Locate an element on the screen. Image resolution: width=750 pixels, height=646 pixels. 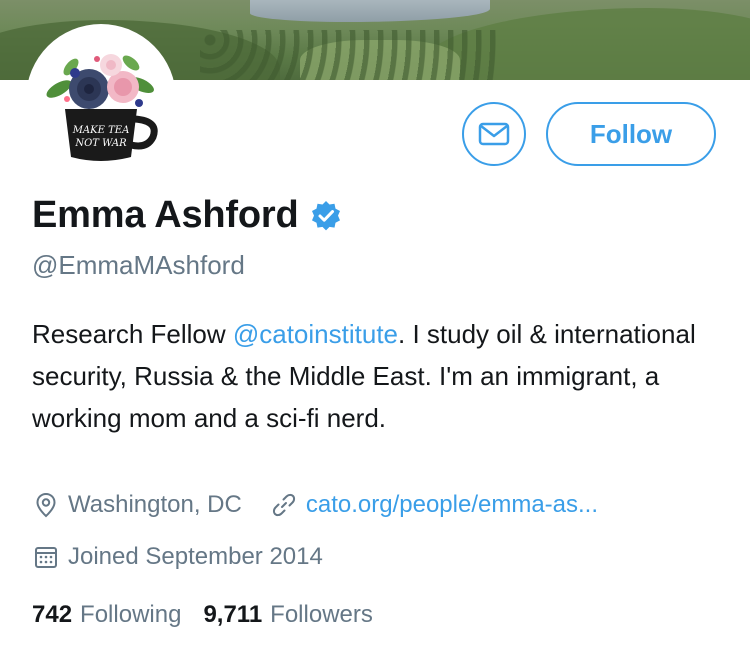
followers-label: Followers is located at coordinates (321, 614).